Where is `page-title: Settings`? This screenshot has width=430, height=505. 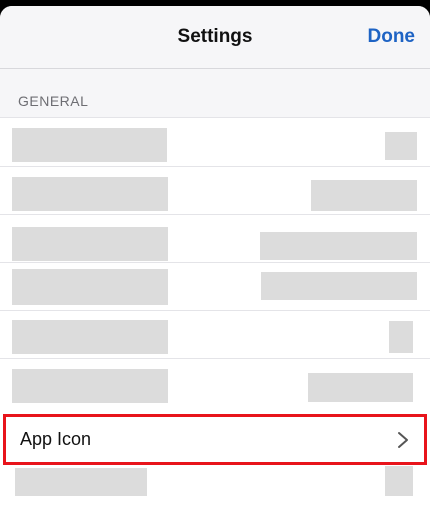 page-title: Settings is located at coordinates (215, 36).